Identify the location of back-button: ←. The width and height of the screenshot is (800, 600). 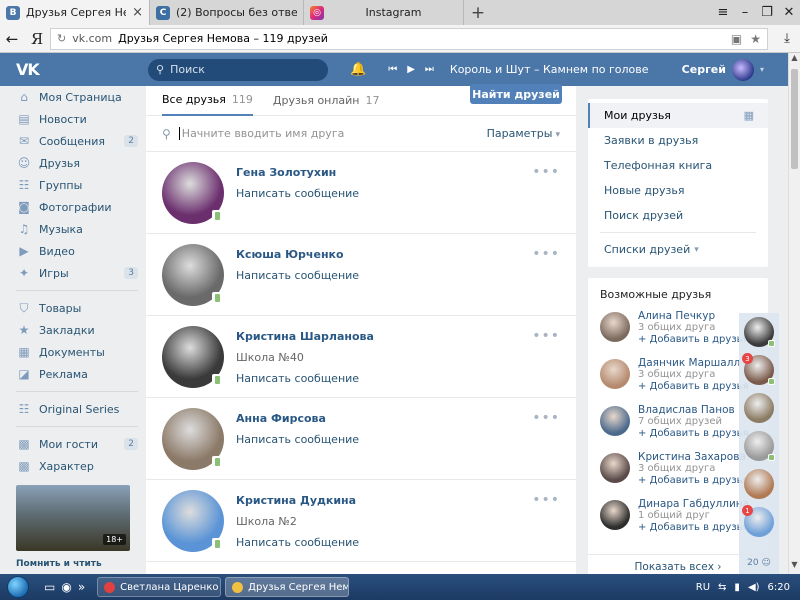
(12, 39).